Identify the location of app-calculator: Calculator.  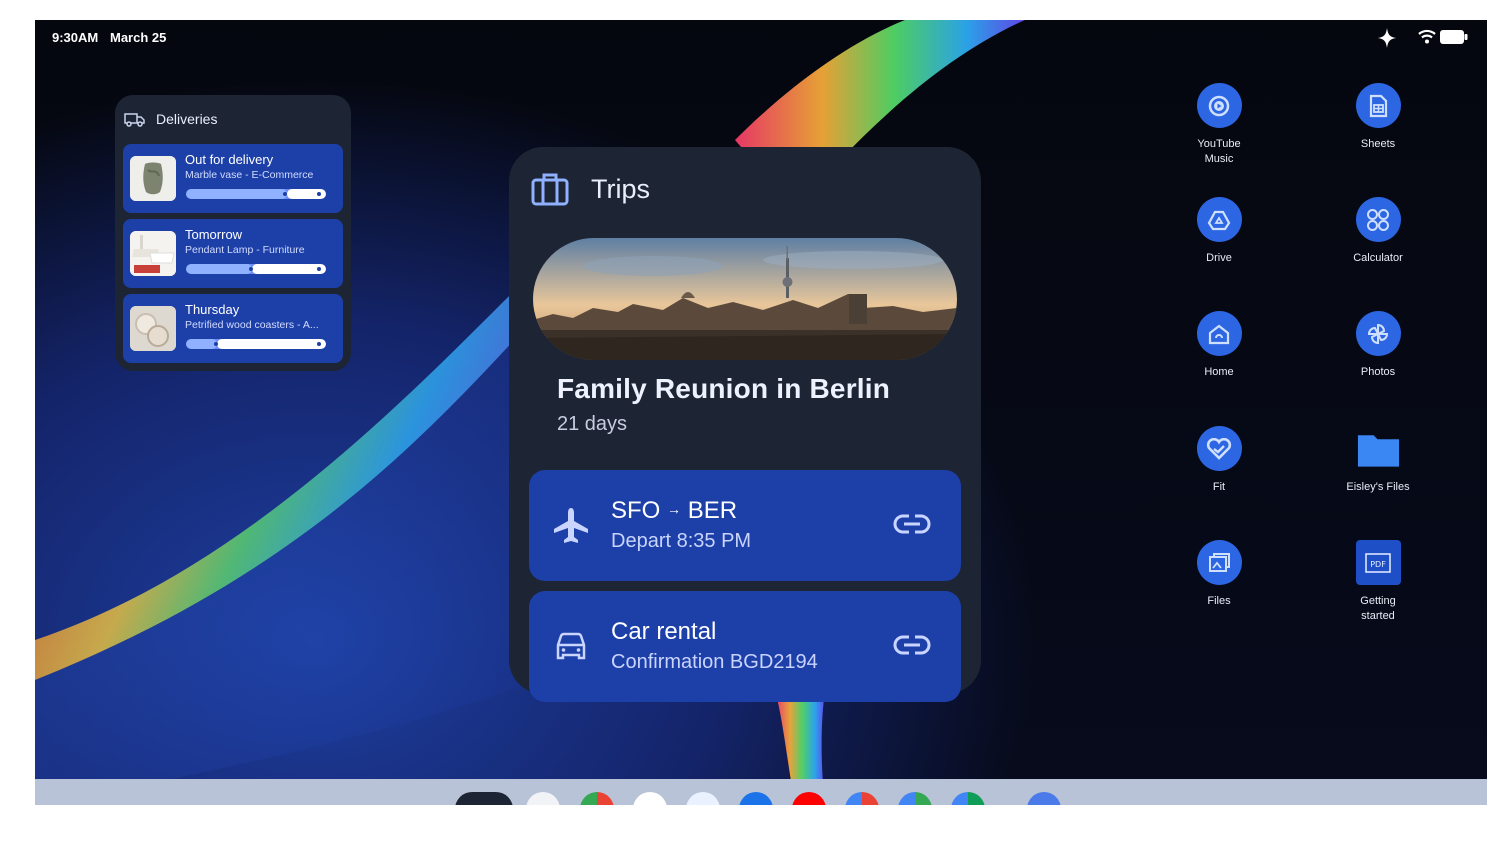
(1378, 231).